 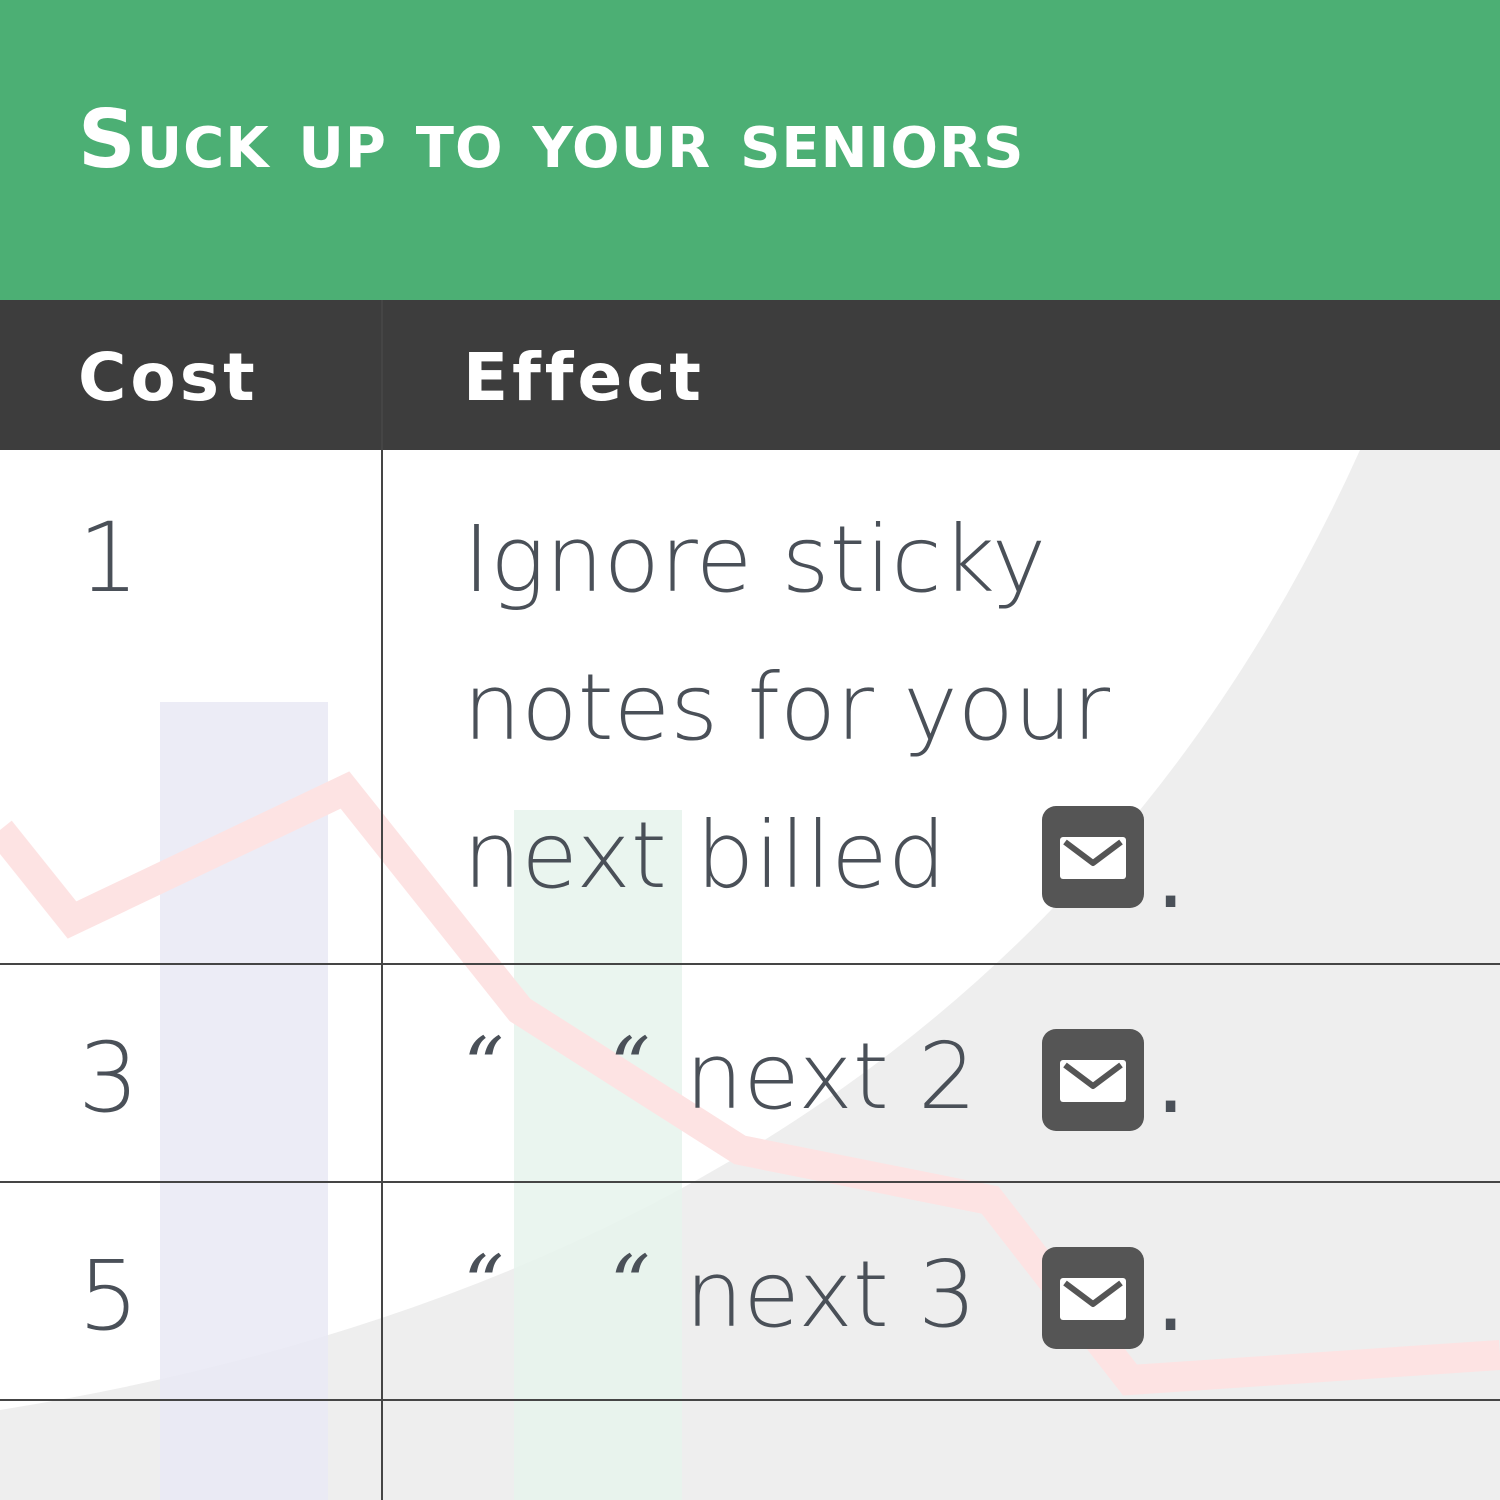 I want to click on effect-text: next 2, so click(x=831, y=1076).